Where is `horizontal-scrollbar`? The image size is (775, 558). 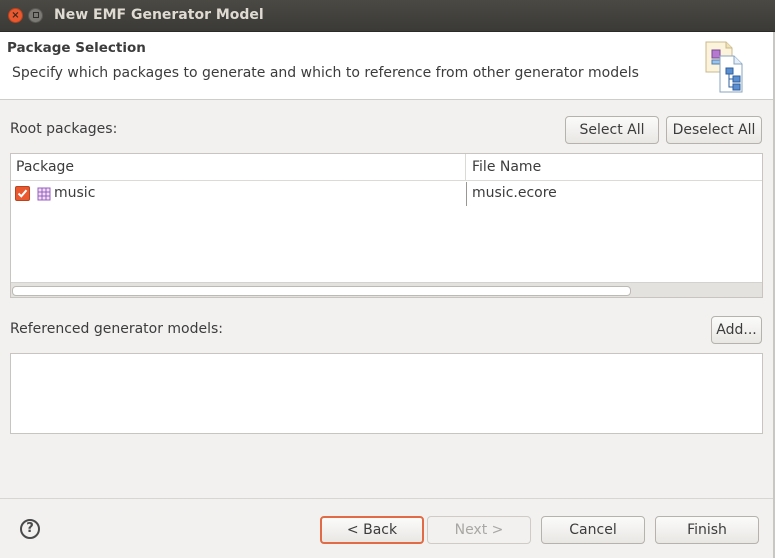
horizontal-scrollbar is located at coordinates (386, 289).